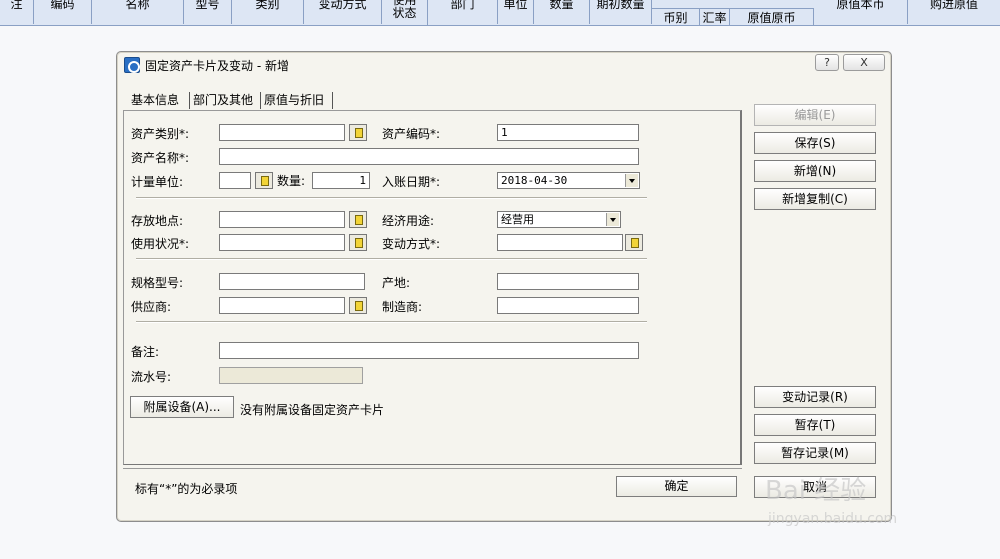 The width and height of the screenshot is (1000, 559). Describe the element at coordinates (954, 12) in the screenshot. I see `col-header-purchase-value: 购进原值` at that location.